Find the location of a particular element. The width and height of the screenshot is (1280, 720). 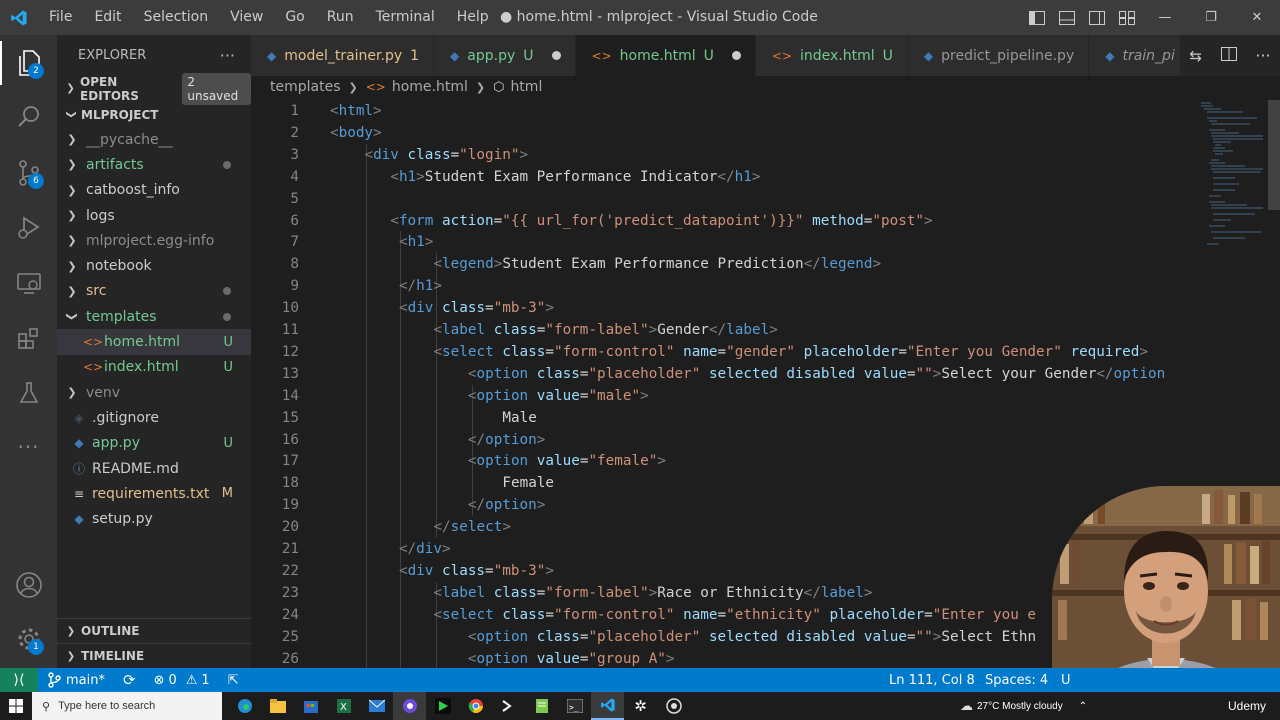

breadcrumb-symbol: html is located at coordinates (526, 87).